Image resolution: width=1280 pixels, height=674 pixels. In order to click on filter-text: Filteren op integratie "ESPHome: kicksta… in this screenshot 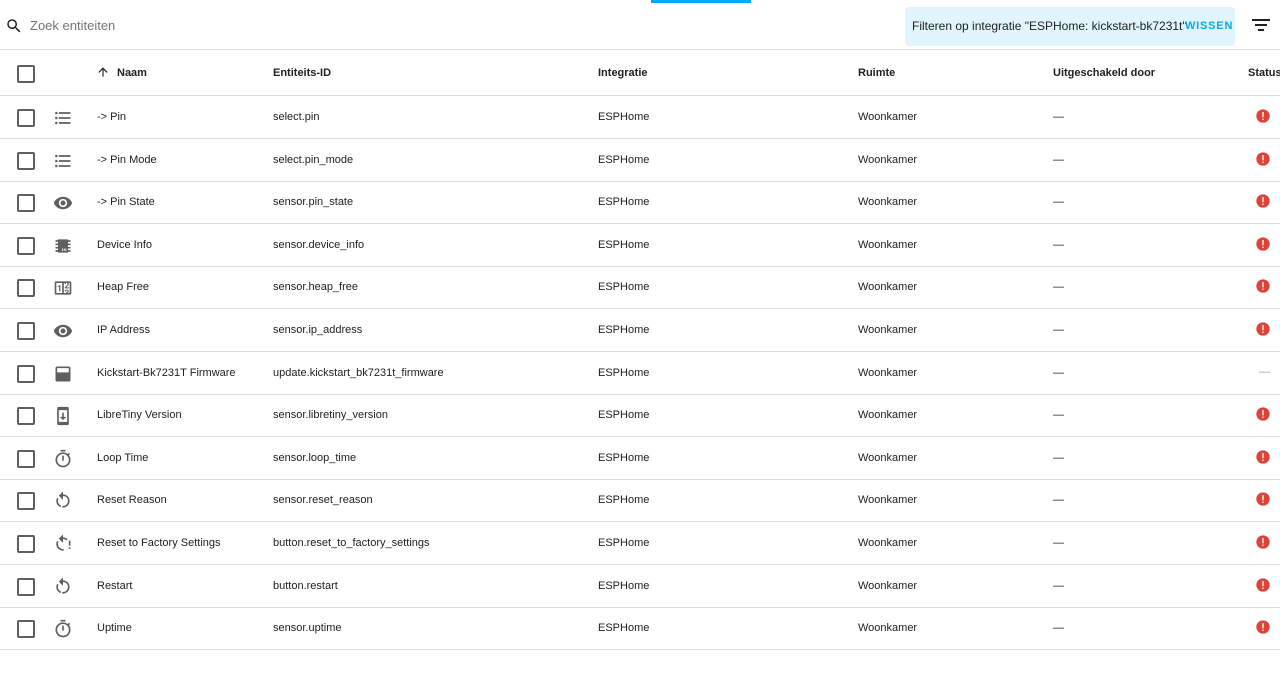, I will do `click(1049, 26)`.